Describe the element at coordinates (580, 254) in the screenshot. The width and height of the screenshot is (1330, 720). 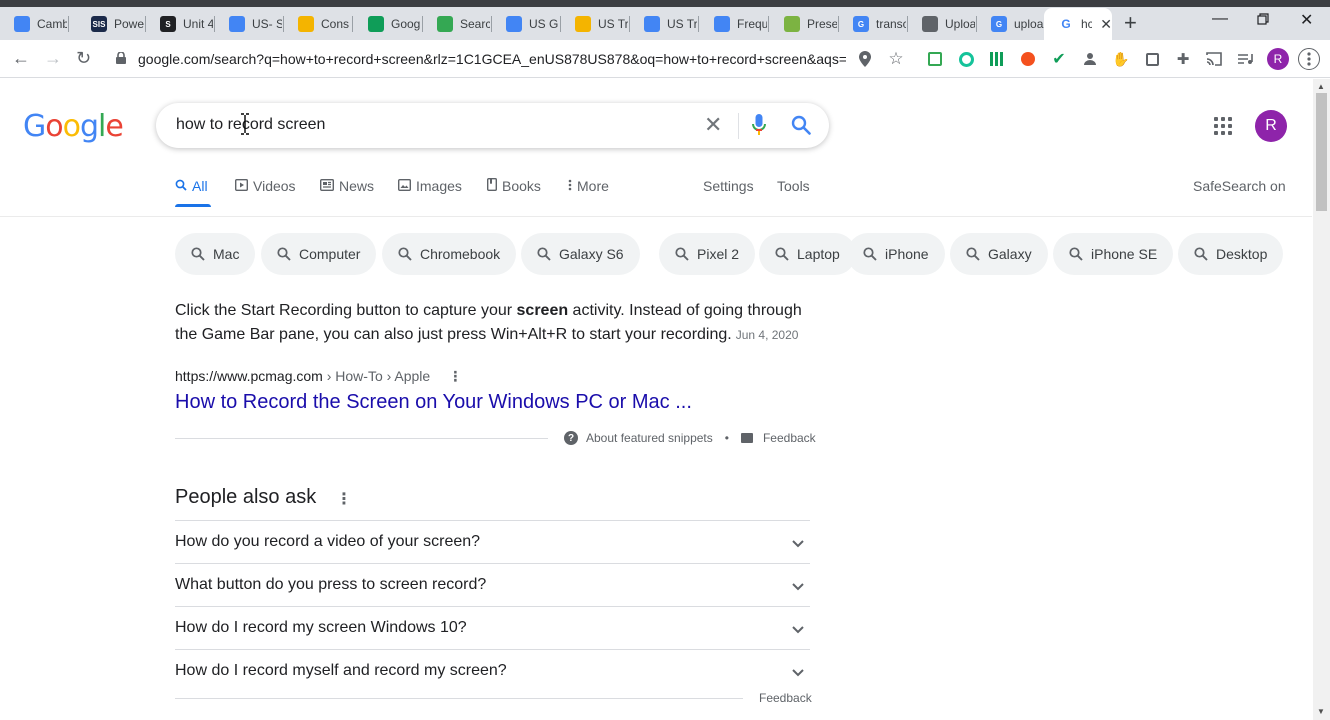
I see `refinement-chip: Galaxy S6` at that location.